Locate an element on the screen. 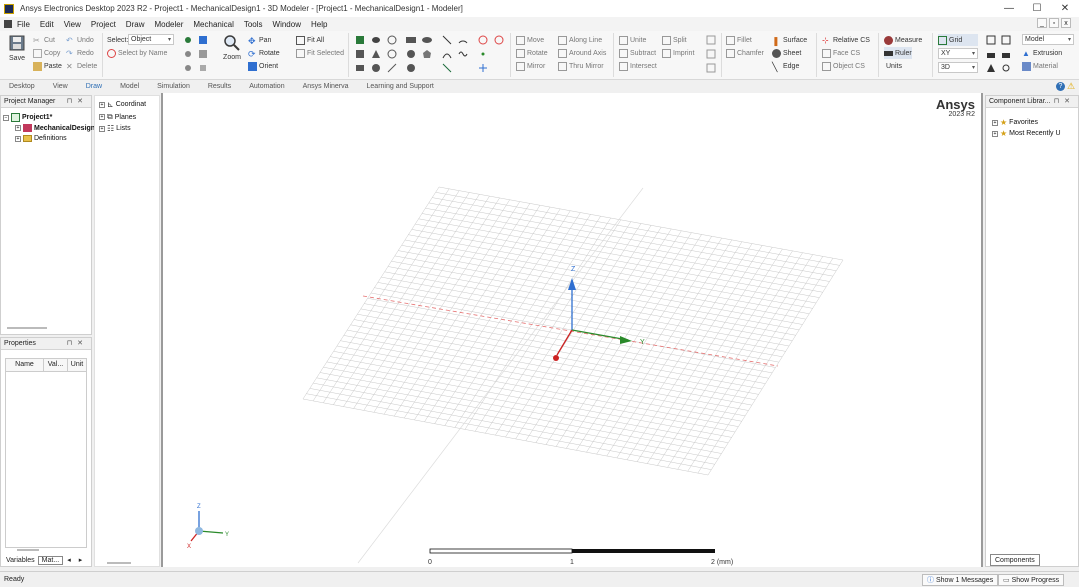 This screenshot has height=587, width=1079. grid-button: Grid is located at coordinates (958, 40).